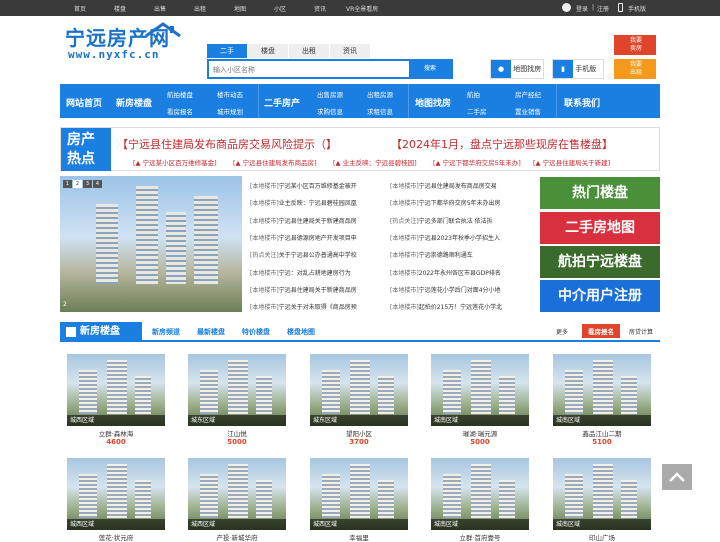 The image size is (720, 542). Describe the element at coordinates (528, 94) in the screenshot. I see `nav-agents: 房产经纪` at that location.